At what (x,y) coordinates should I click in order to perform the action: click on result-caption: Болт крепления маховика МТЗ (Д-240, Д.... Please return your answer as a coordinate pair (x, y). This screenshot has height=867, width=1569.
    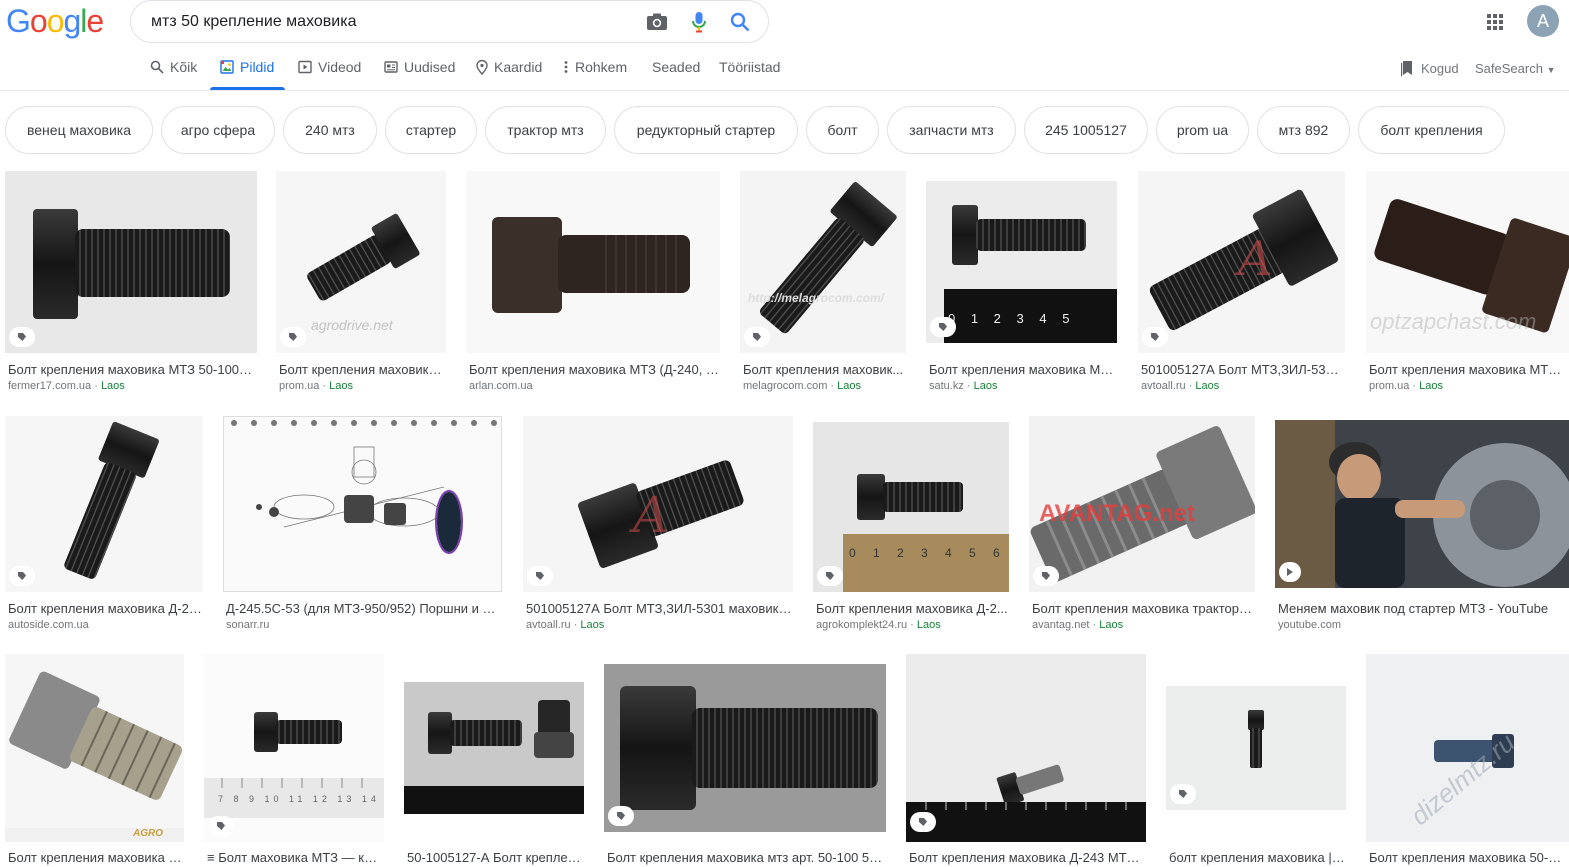
    Looking at the image, I should click on (594, 369).